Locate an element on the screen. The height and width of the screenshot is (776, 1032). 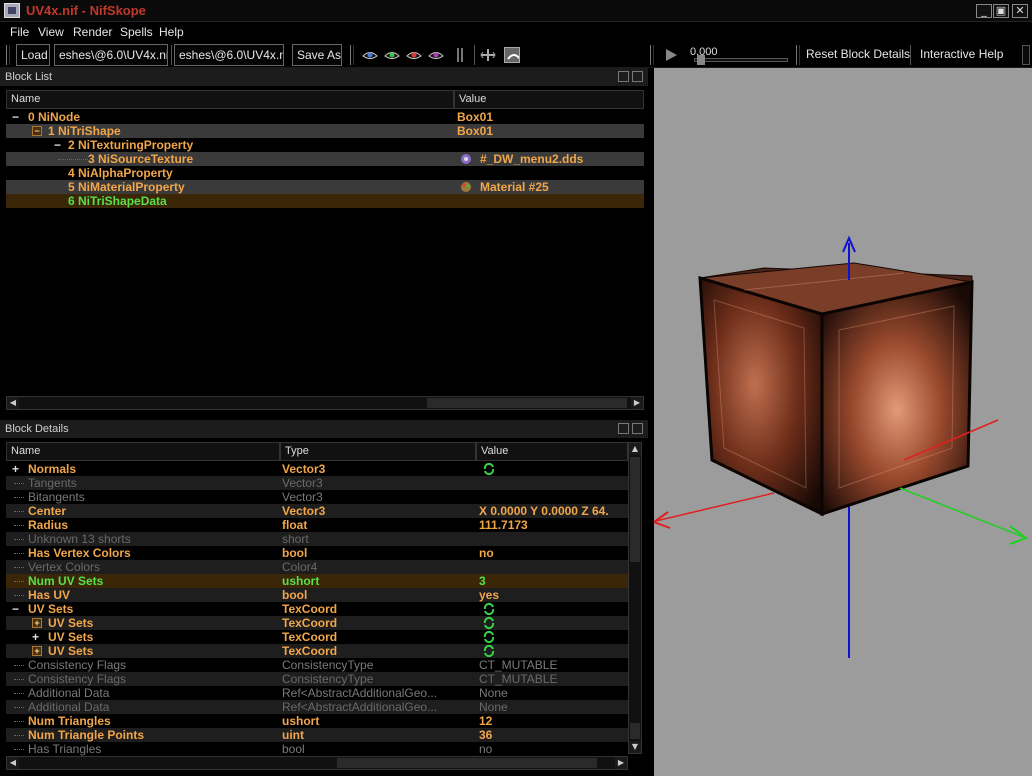
detail-row: Has UV bool yes is located at coordinates (317, 595).